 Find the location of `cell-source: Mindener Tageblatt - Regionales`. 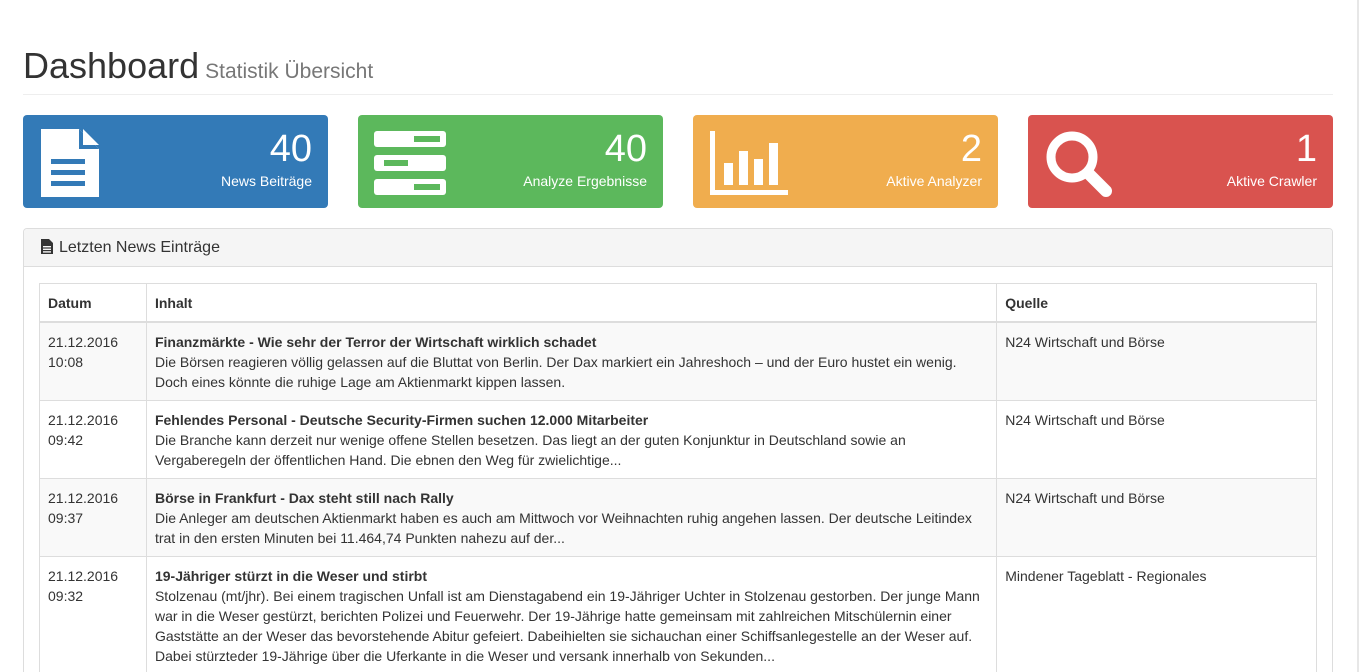

cell-source: Mindener Tageblatt - Regionales is located at coordinates (1156, 613).